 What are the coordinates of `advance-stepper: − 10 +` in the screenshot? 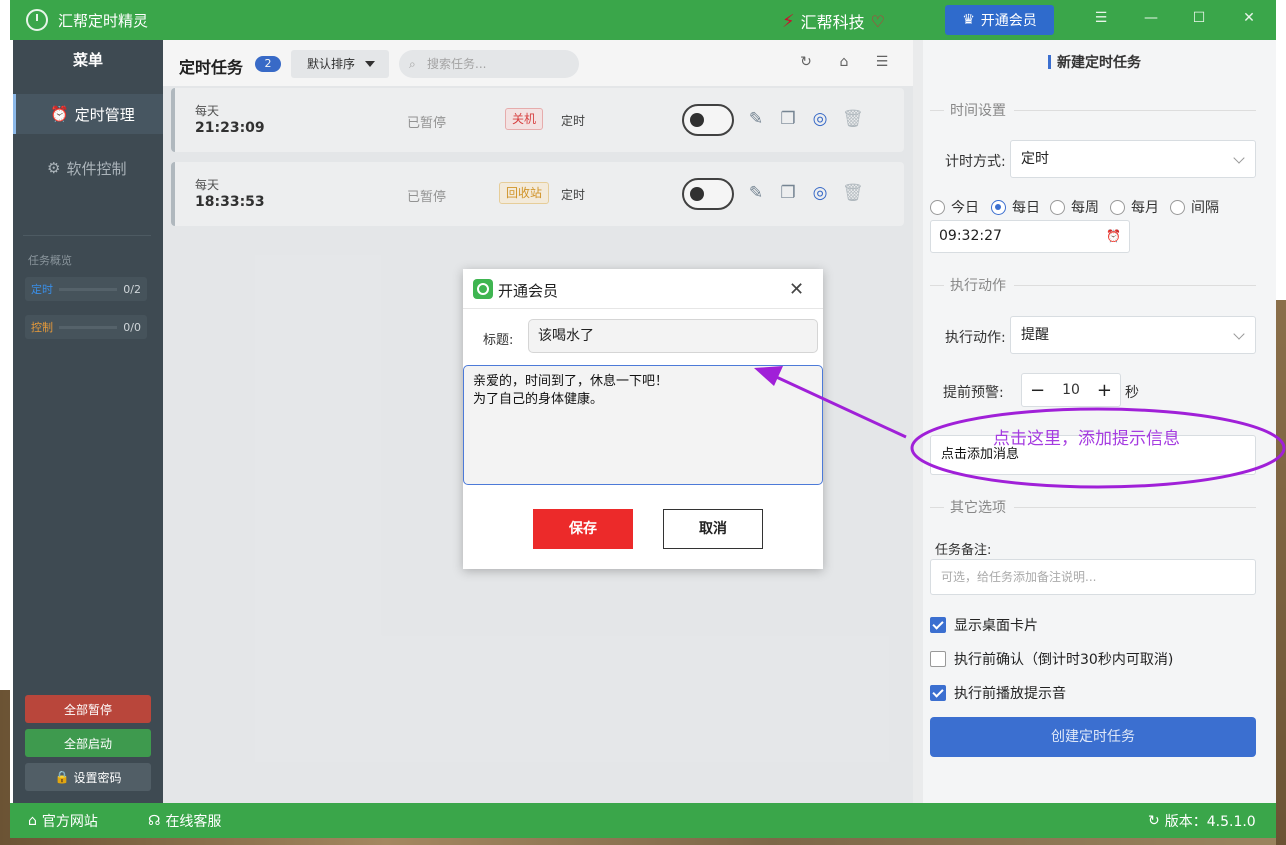 It's located at (1071, 390).